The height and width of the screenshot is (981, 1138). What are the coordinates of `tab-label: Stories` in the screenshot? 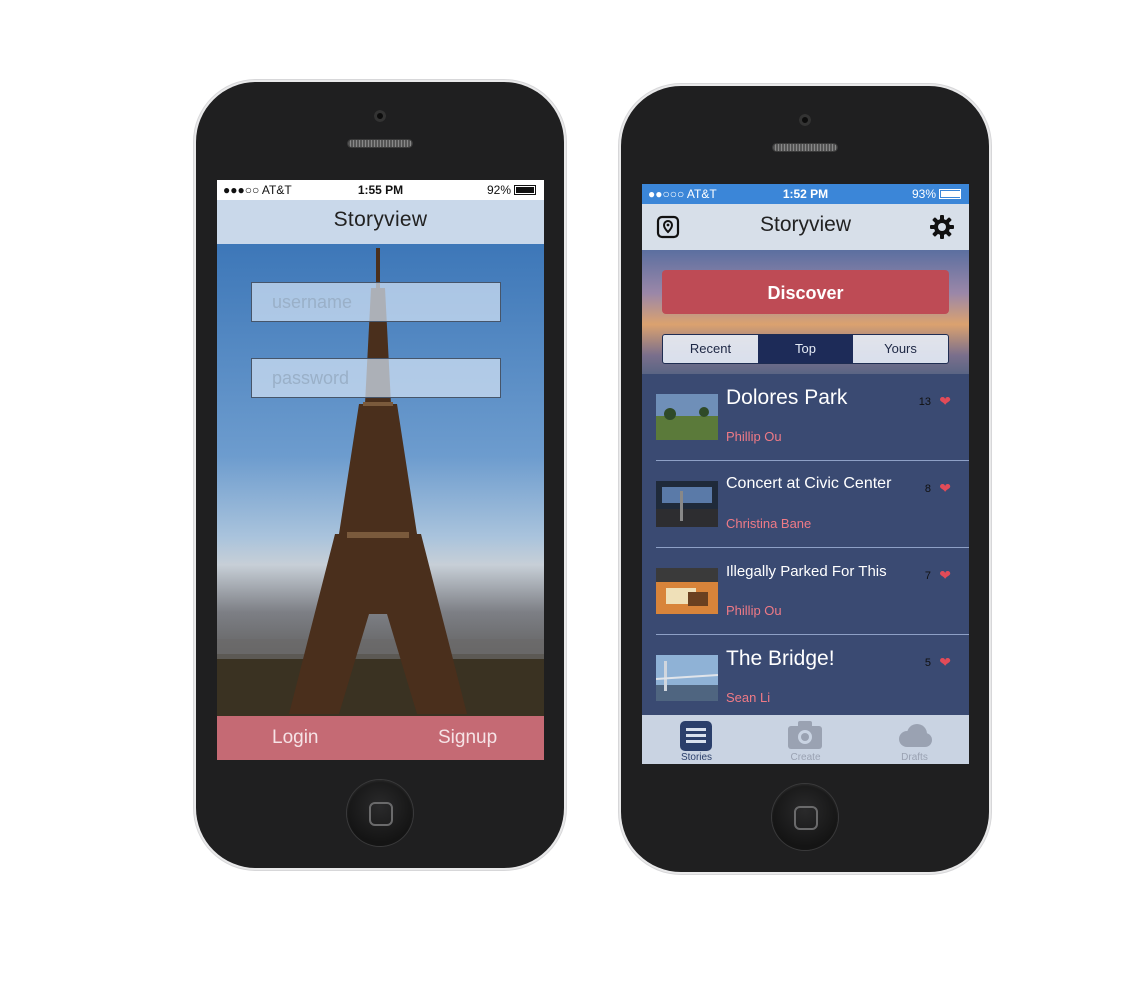 It's located at (696, 757).